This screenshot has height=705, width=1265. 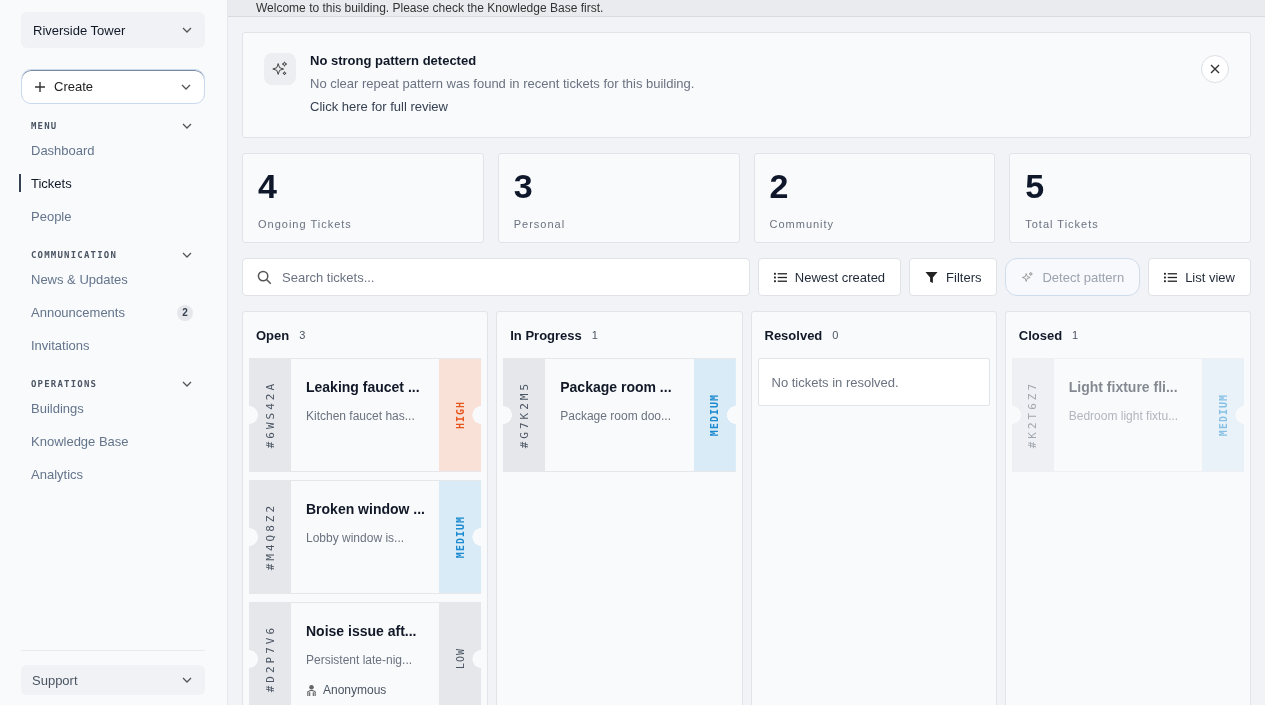 What do you see at coordinates (546, 335) in the screenshot?
I see `column-title: In Progress` at bounding box center [546, 335].